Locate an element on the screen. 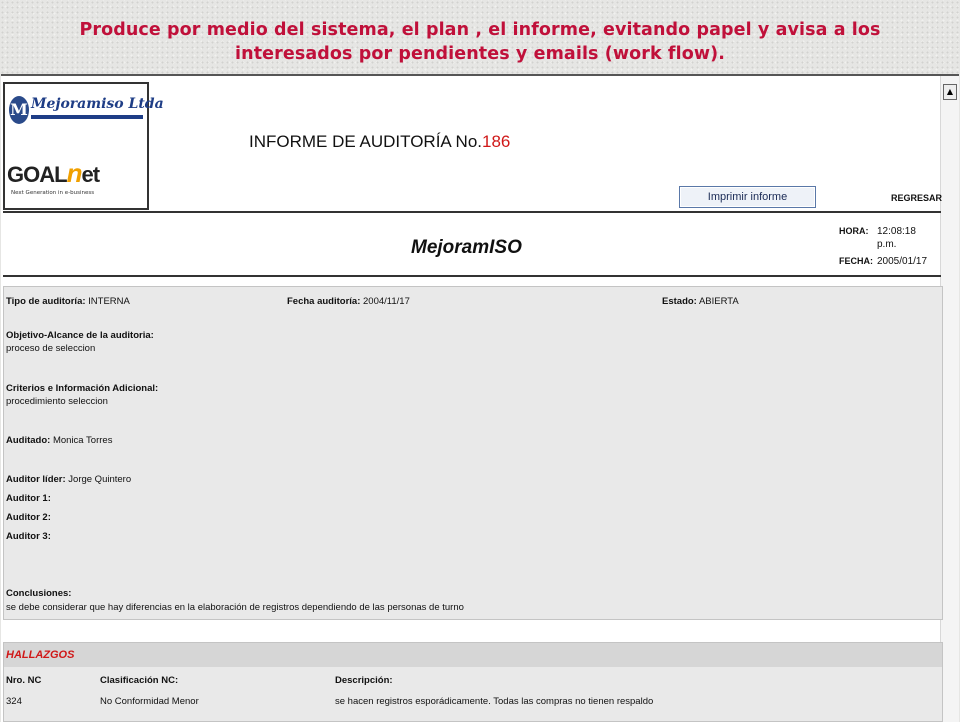 Image resolution: width=960 pixels, height=722 pixels. header-divider is located at coordinates (472, 212).